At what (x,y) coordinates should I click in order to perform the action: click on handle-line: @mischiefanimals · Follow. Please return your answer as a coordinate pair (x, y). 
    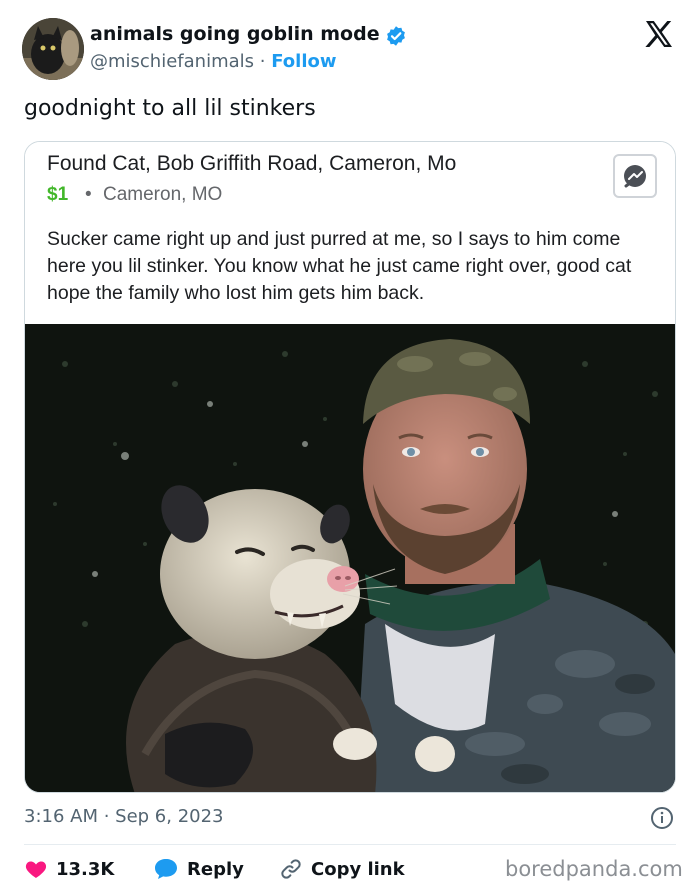
    Looking at the image, I should click on (213, 61).